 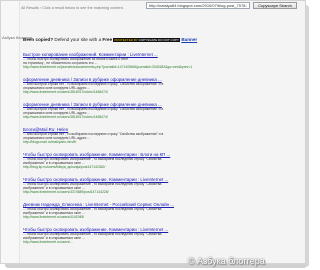 I want to click on copyscape-badge: PROTECTED BY COPYSCAPE DO NOT COPY, so click(x=147, y=39).